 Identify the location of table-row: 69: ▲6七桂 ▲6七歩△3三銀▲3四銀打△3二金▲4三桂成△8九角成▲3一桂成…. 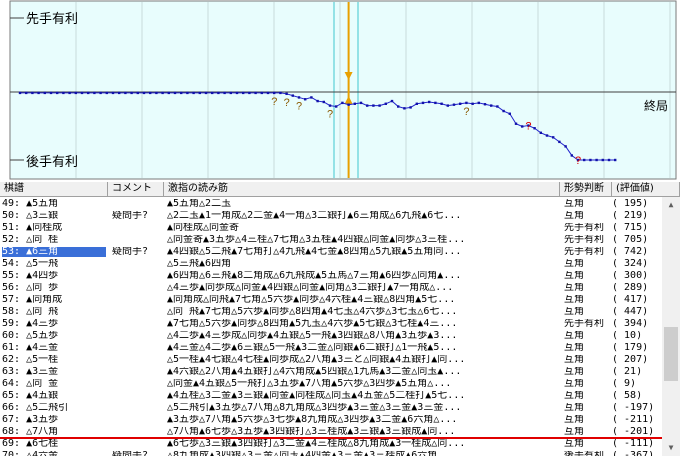
(331, 444).